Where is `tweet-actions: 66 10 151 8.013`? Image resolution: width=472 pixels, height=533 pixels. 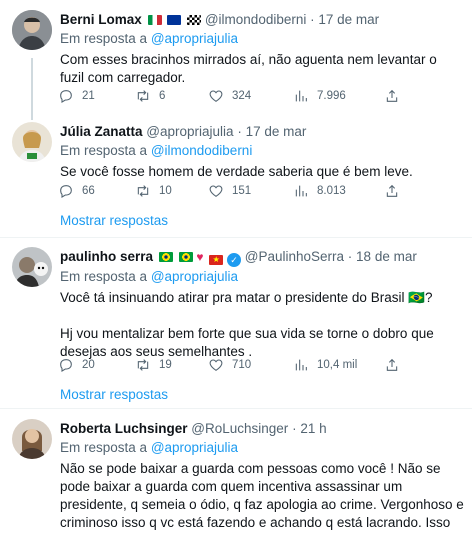
tweet-actions: 66 10 151 8.013 is located at coordinates (238, 191).